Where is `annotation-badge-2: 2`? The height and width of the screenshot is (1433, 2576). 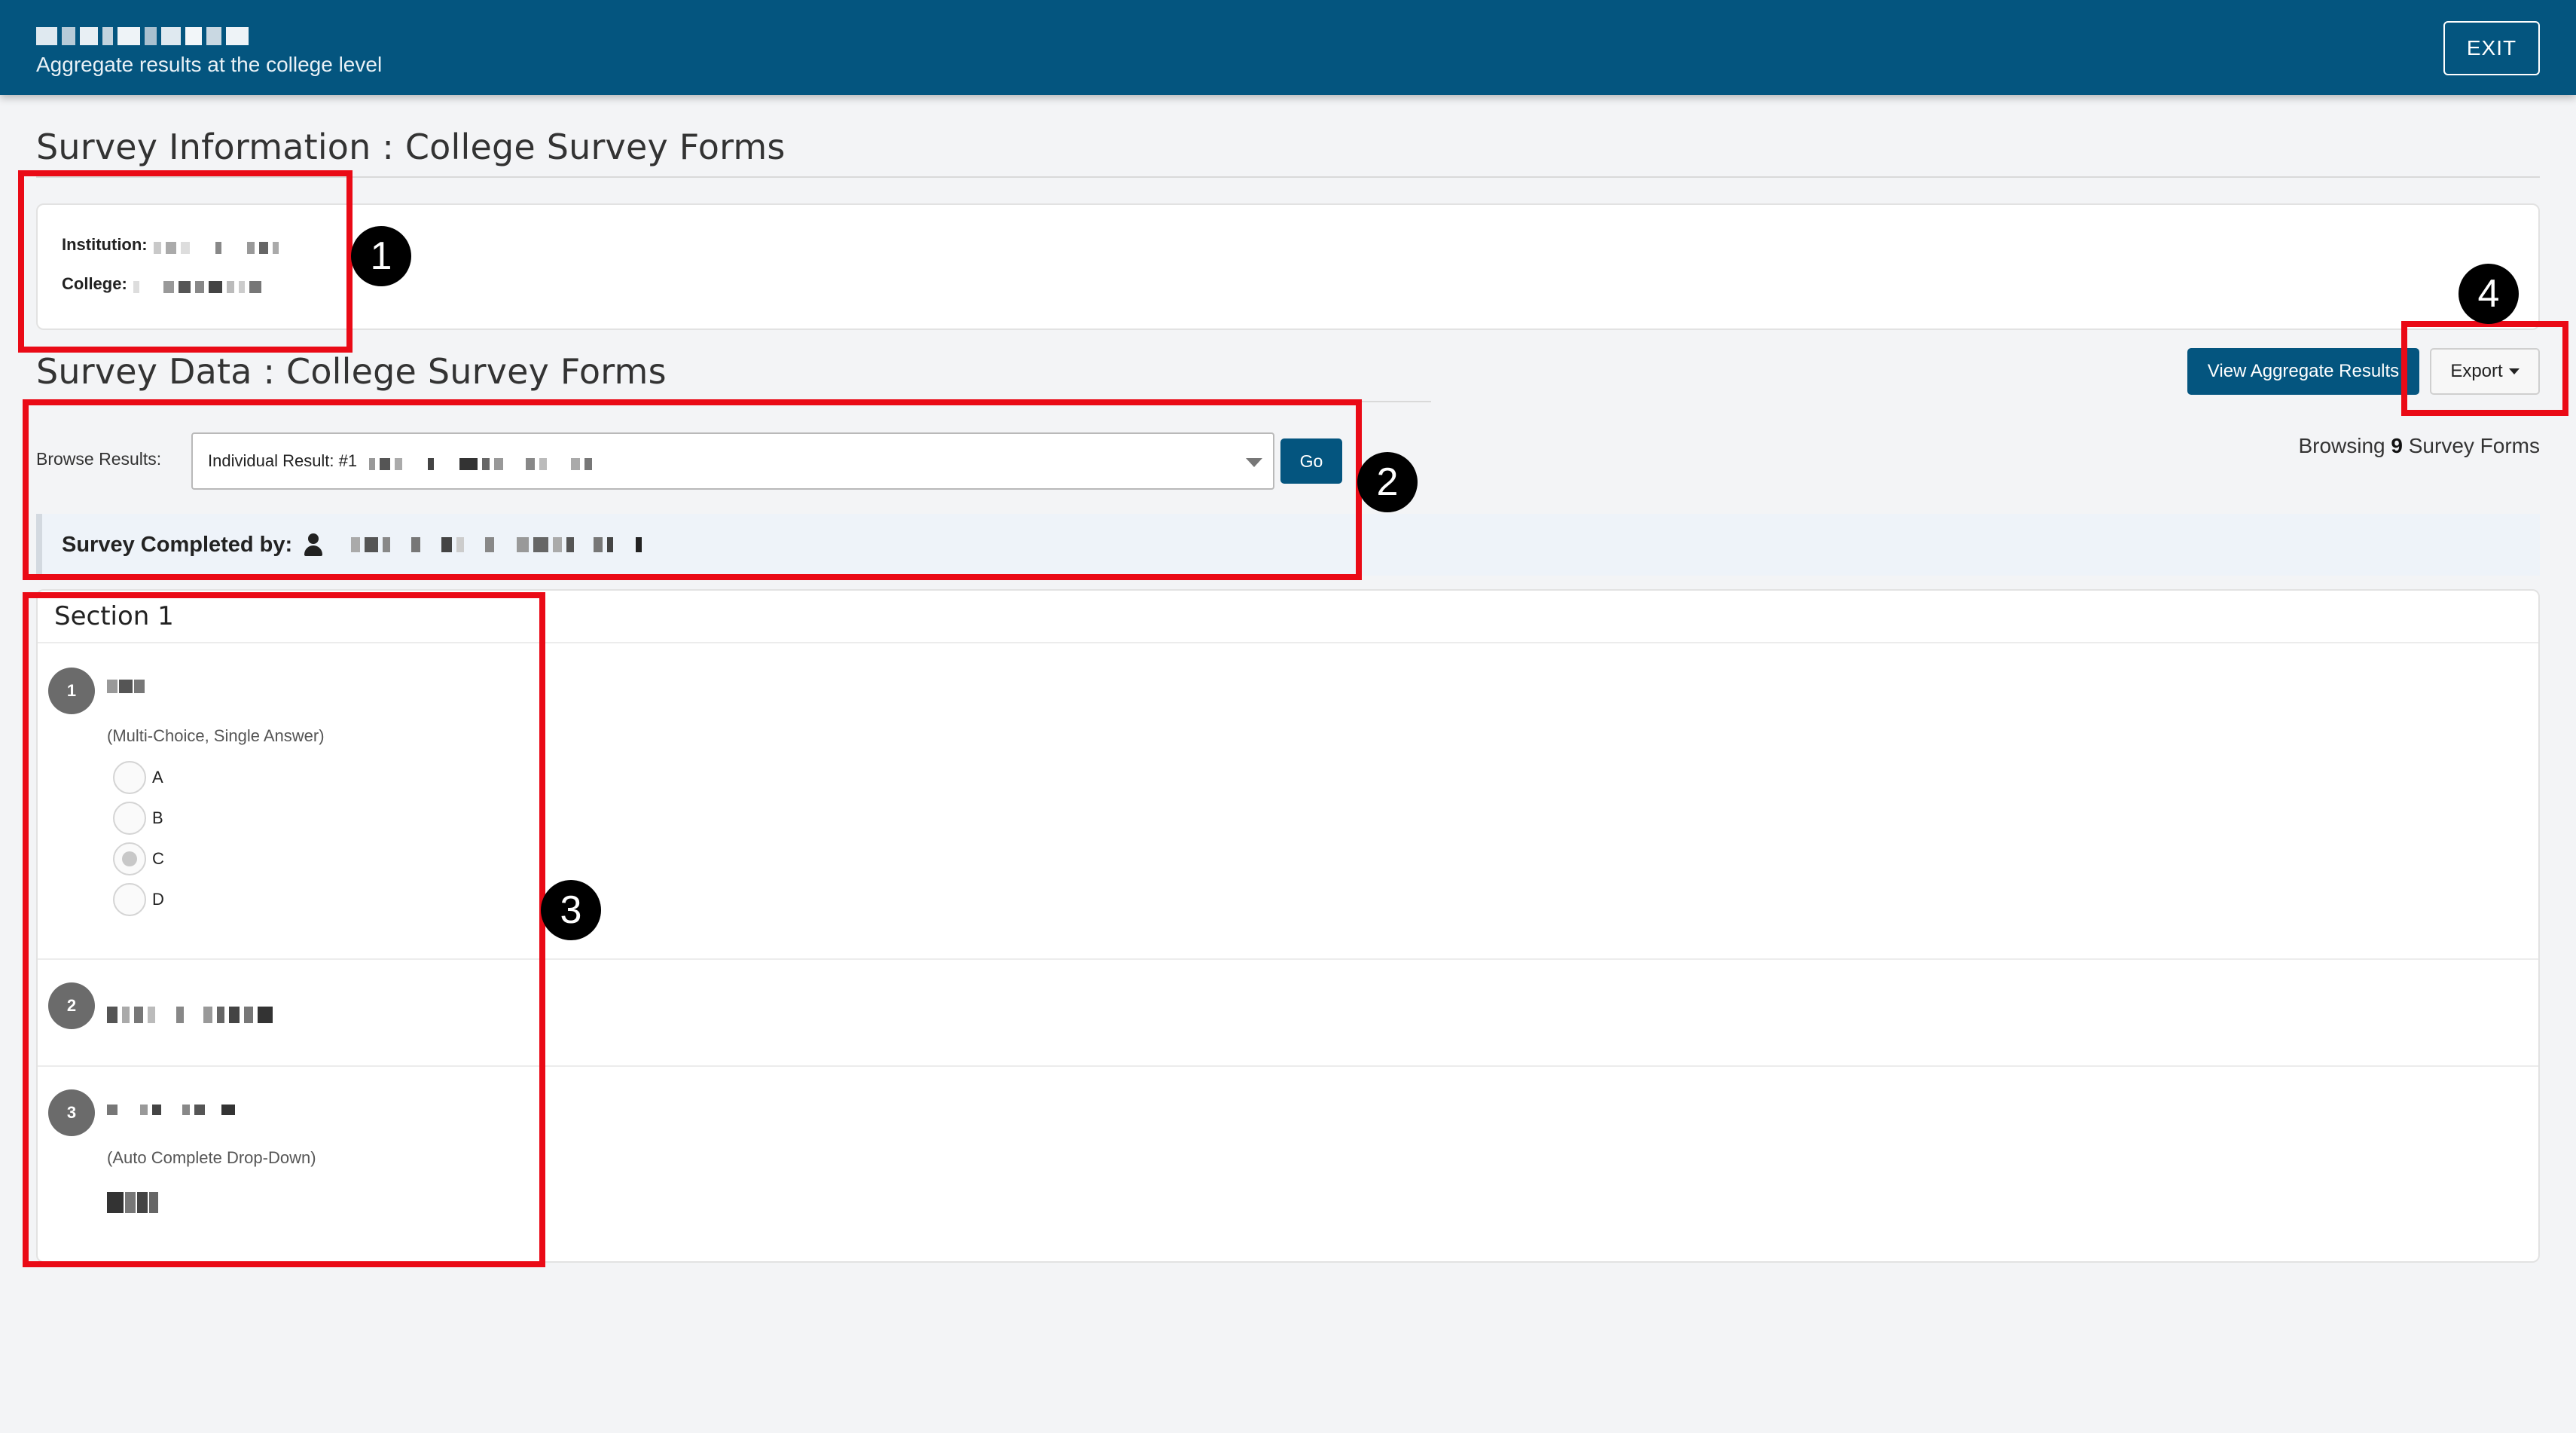
annotation-badge-2: 2 is located at coordinates (1388, 482).